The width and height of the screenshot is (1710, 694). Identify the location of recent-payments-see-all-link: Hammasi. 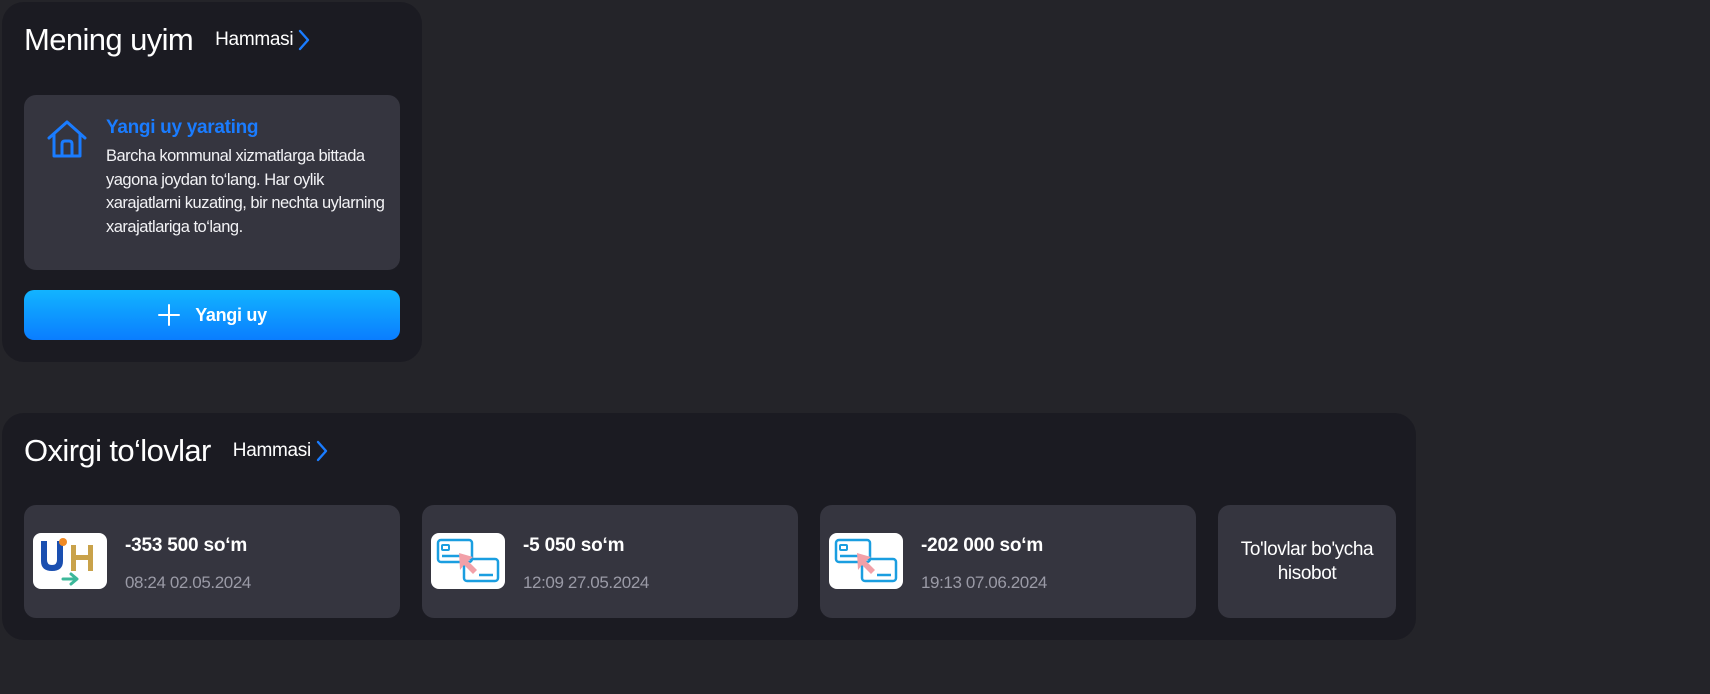
(280, 451).